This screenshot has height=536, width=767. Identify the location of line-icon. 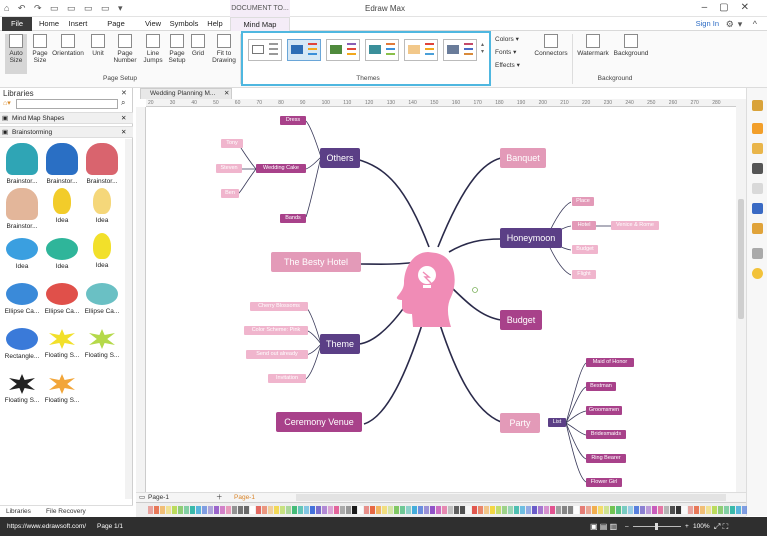
(757, 148).